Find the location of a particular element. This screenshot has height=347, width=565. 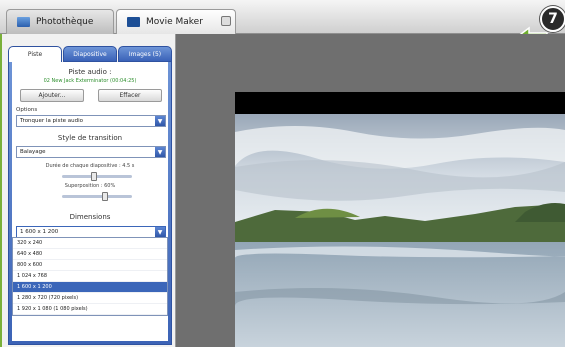

tab-track: Piste is located at coordinates (35, 54).